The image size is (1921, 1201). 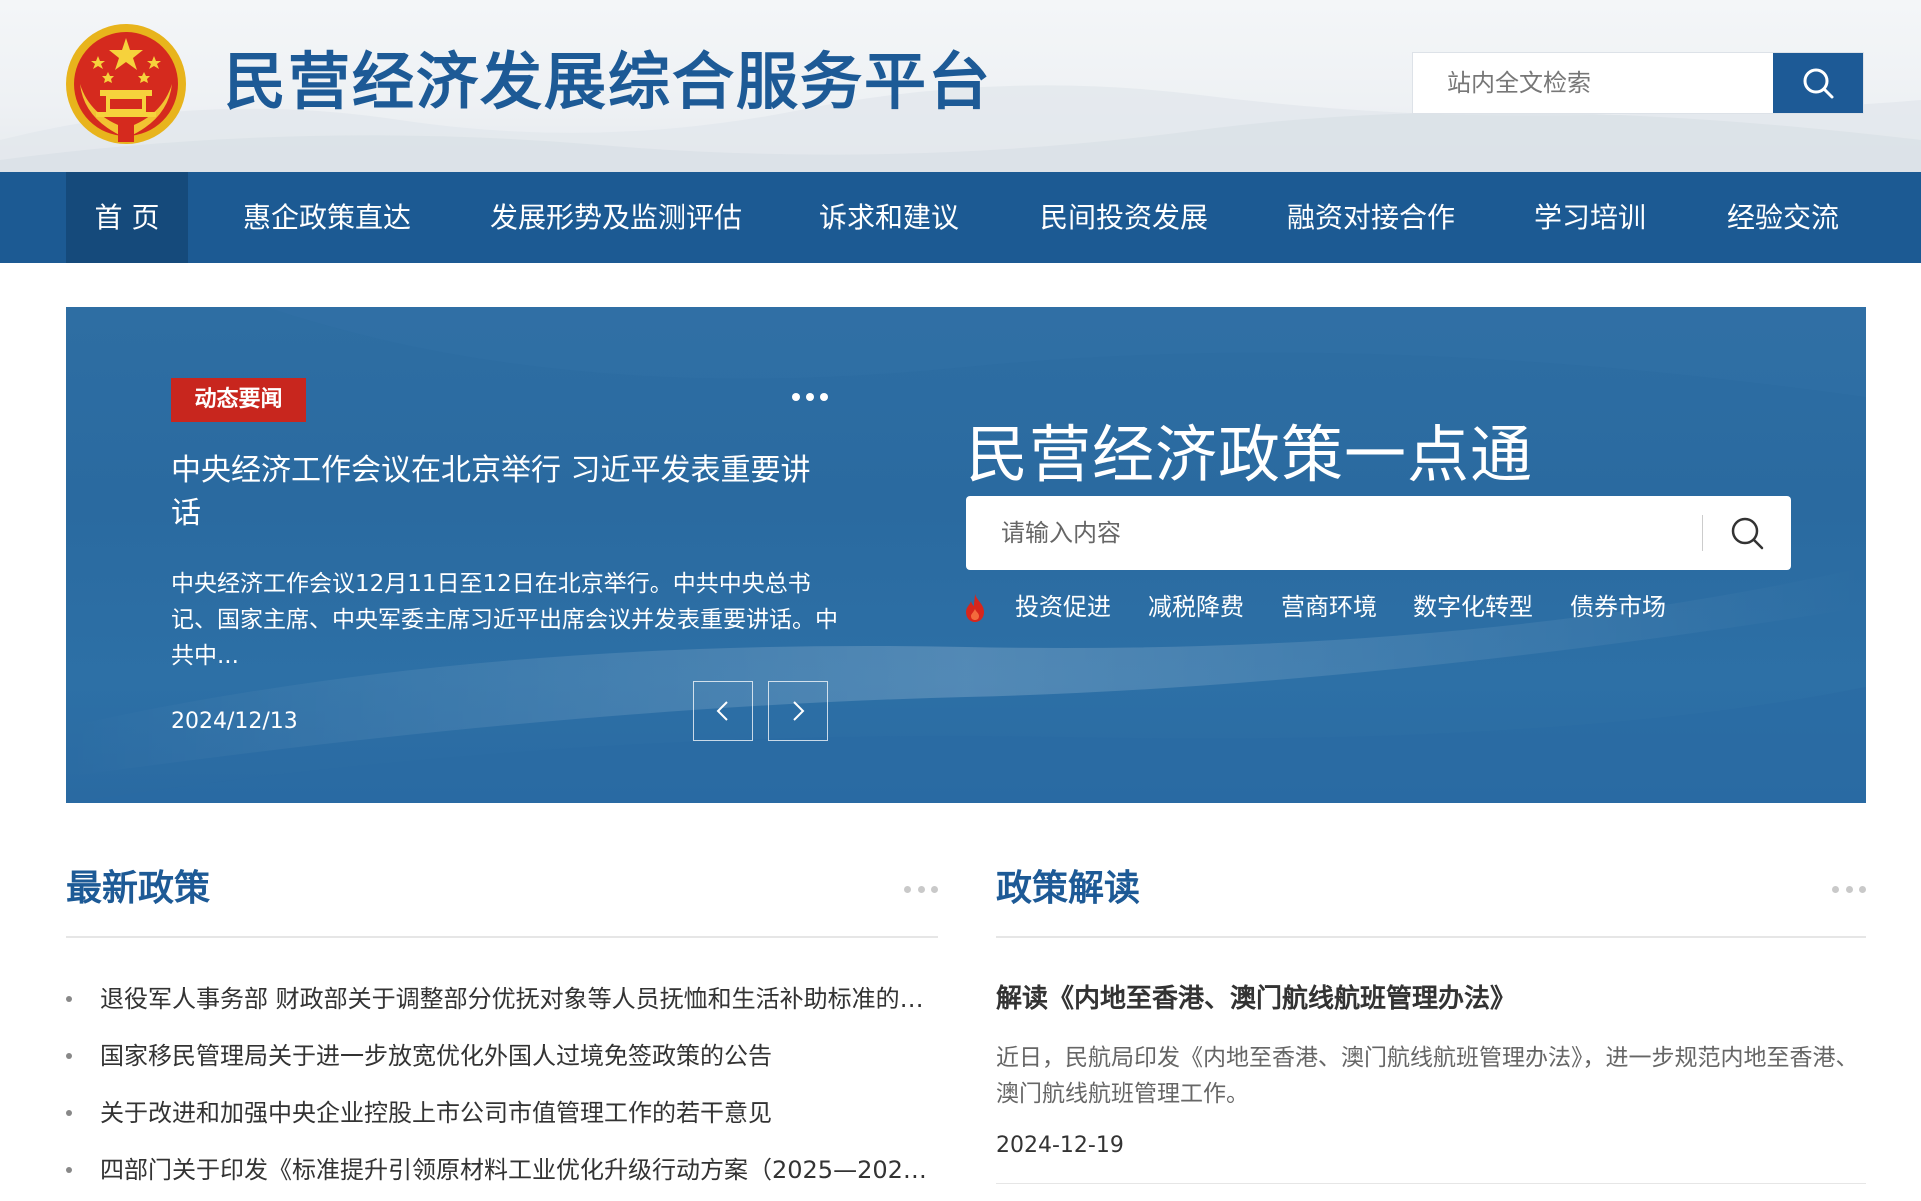 What do you see at coordinates (138, 888) in the screenshot?
I see `latest-policies-title: 最新政策` at bounding box center [138, 888].